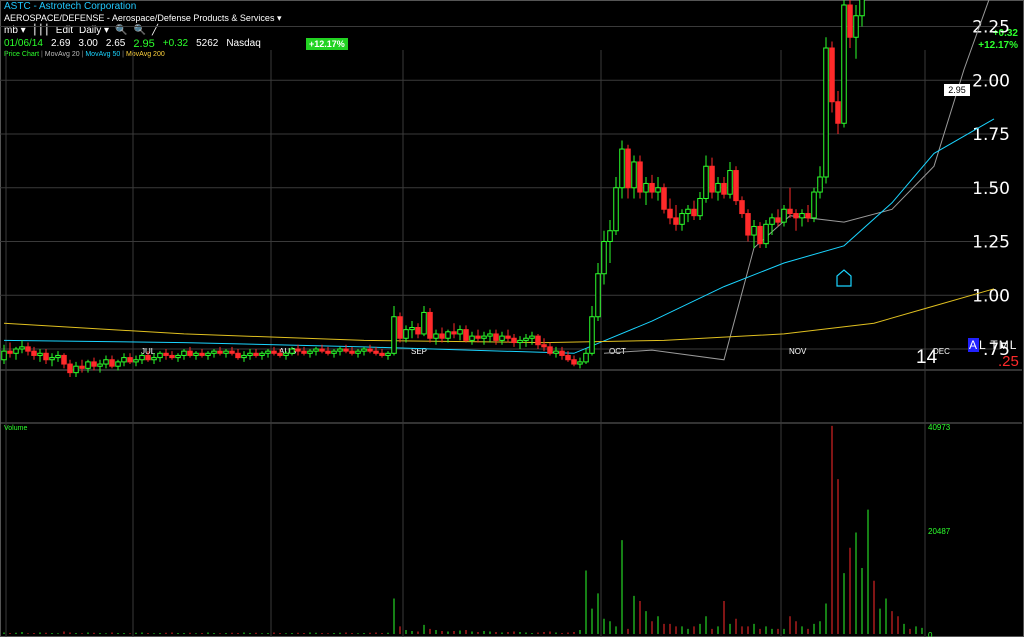  Describe the element at coordinates (998, 345) in the screenshot. I see `ltml-label: L TML` at that location.